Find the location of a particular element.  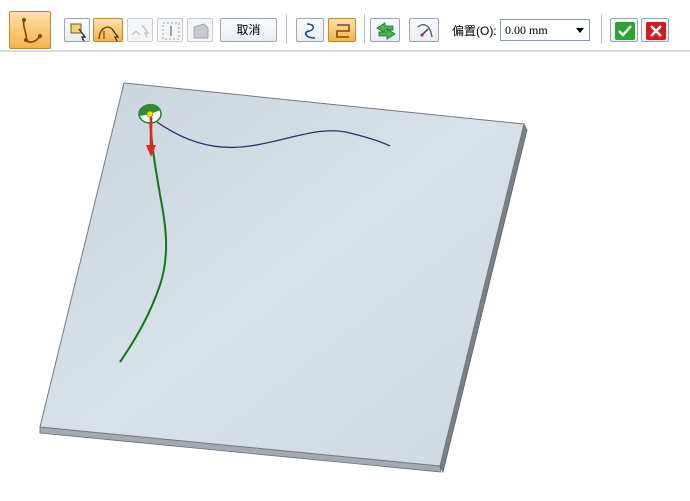

curve-mode-closed-button is located at coordinates (342, 30).